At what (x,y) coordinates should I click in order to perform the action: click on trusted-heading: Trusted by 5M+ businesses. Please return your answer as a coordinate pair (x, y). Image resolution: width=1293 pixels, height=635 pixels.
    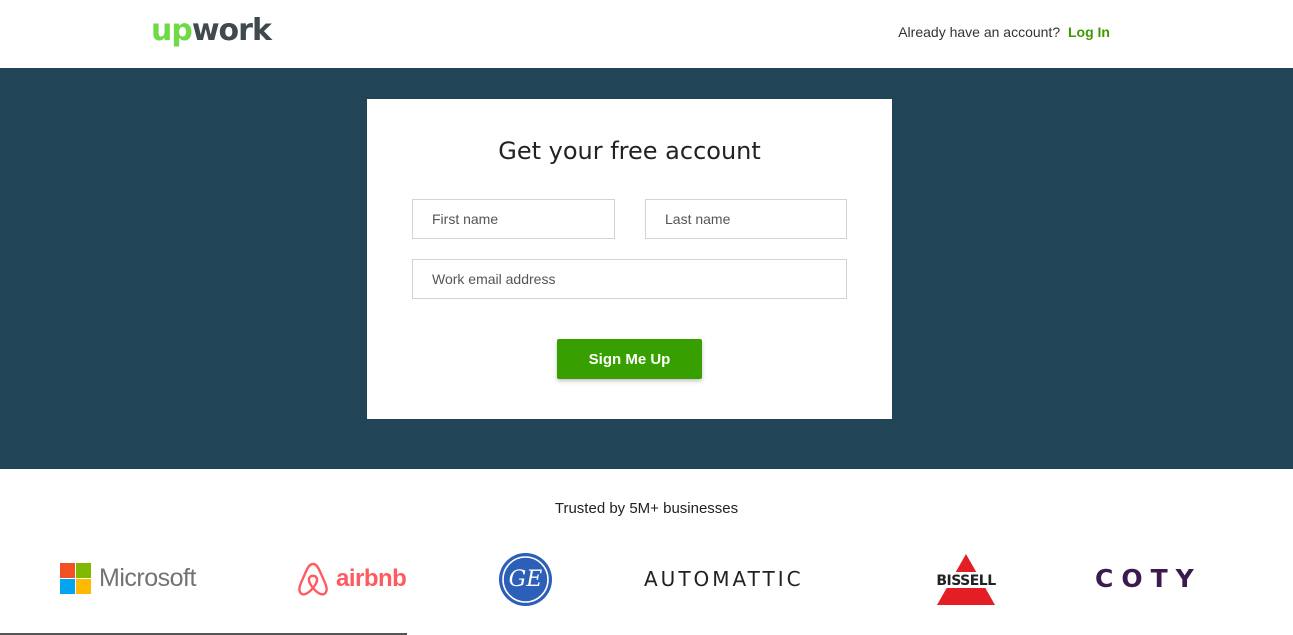
    Looking at the image, I should click on (646, 508).